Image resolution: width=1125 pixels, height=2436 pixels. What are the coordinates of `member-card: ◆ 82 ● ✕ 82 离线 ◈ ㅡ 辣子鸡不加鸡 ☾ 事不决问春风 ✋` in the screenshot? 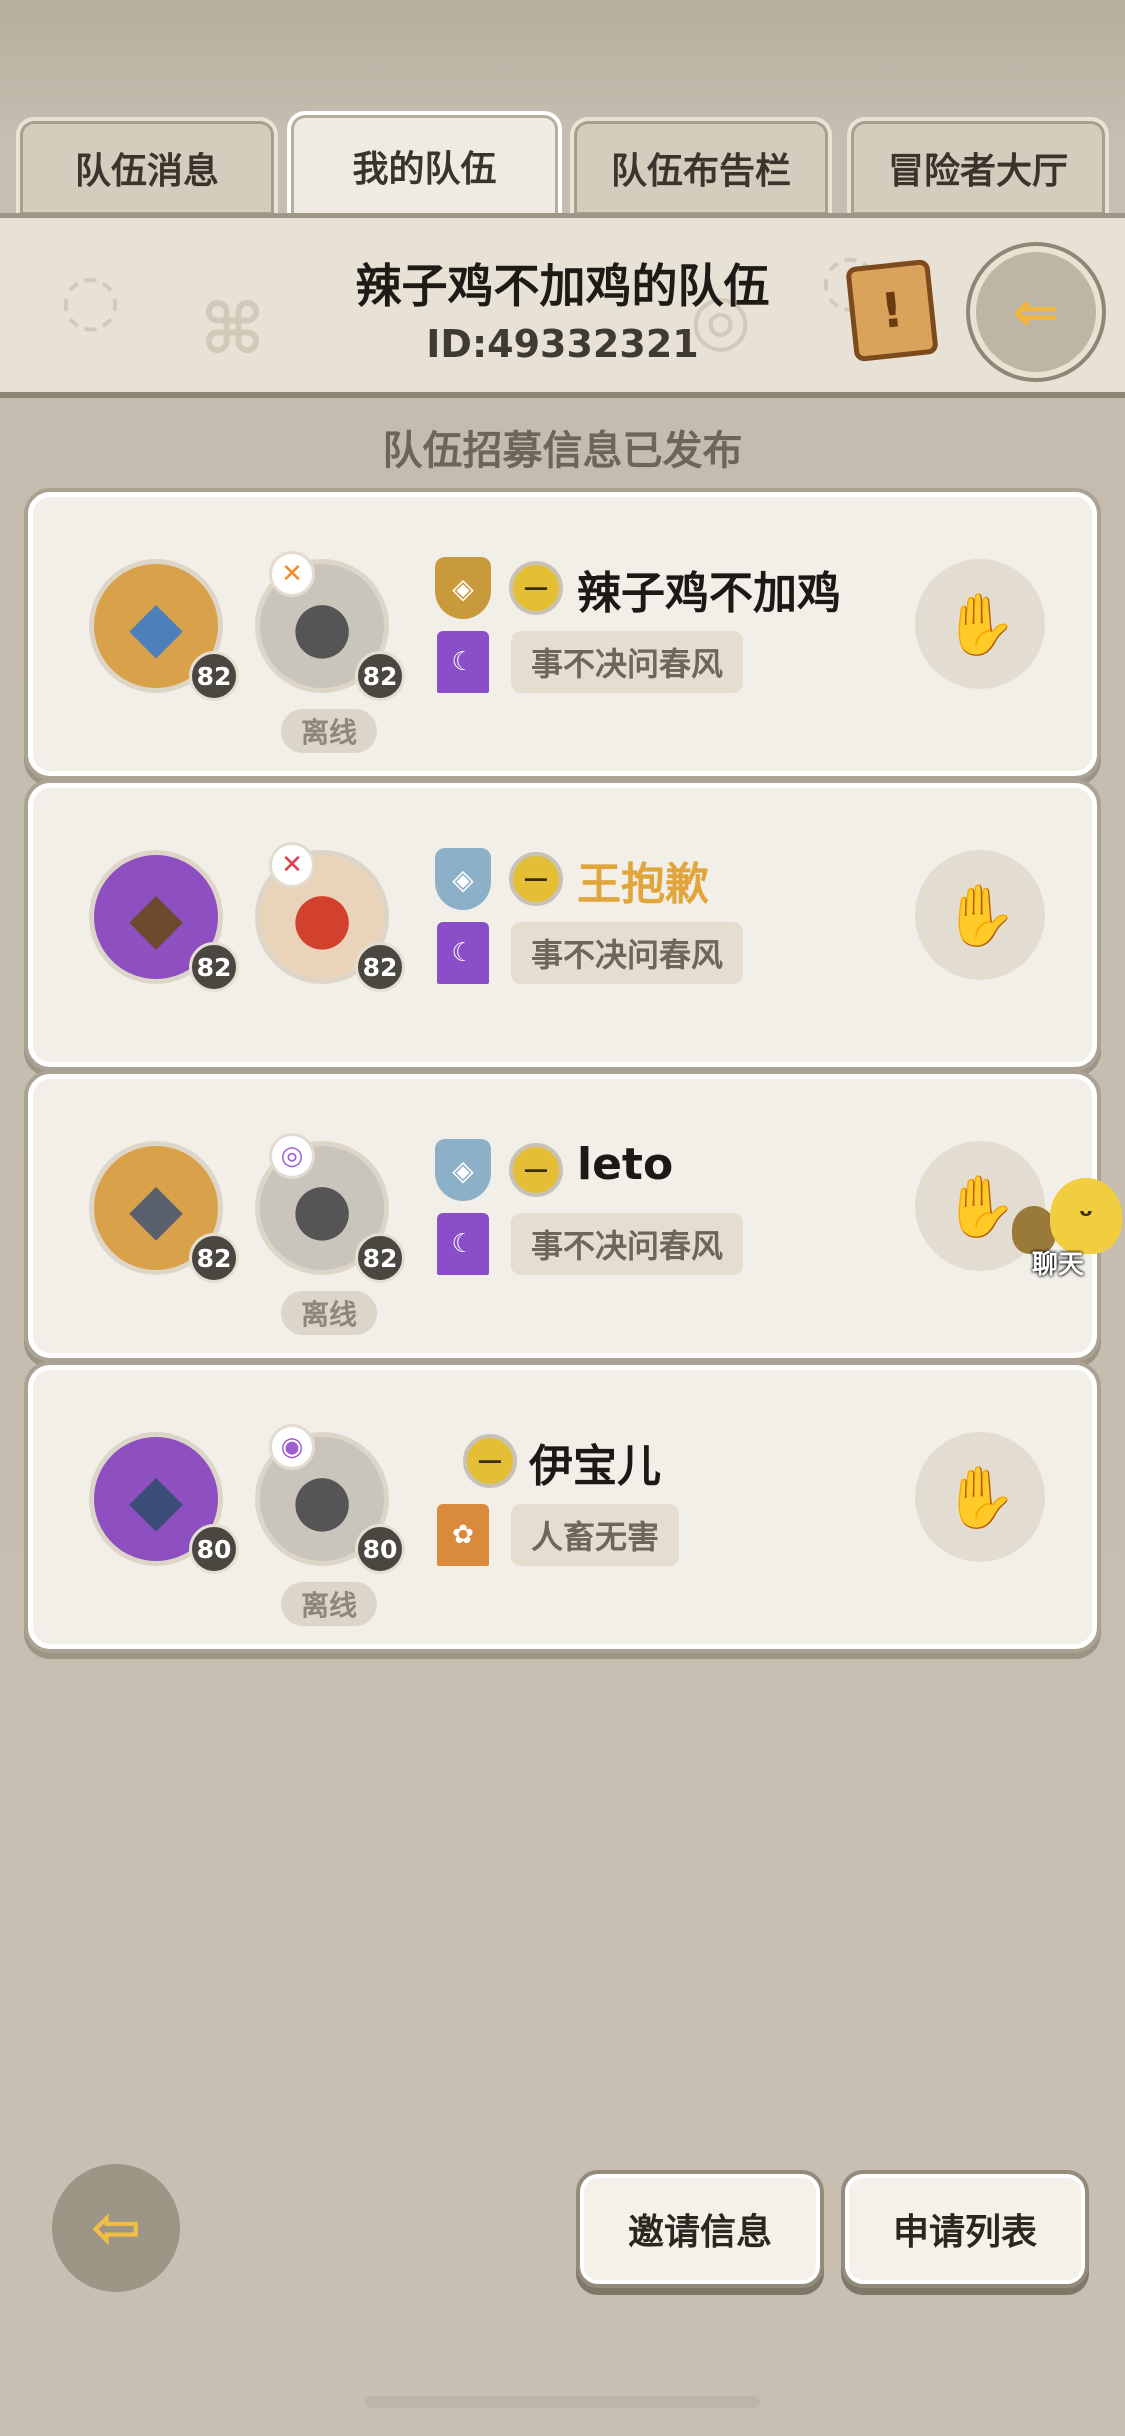 It's located at (562, 634).